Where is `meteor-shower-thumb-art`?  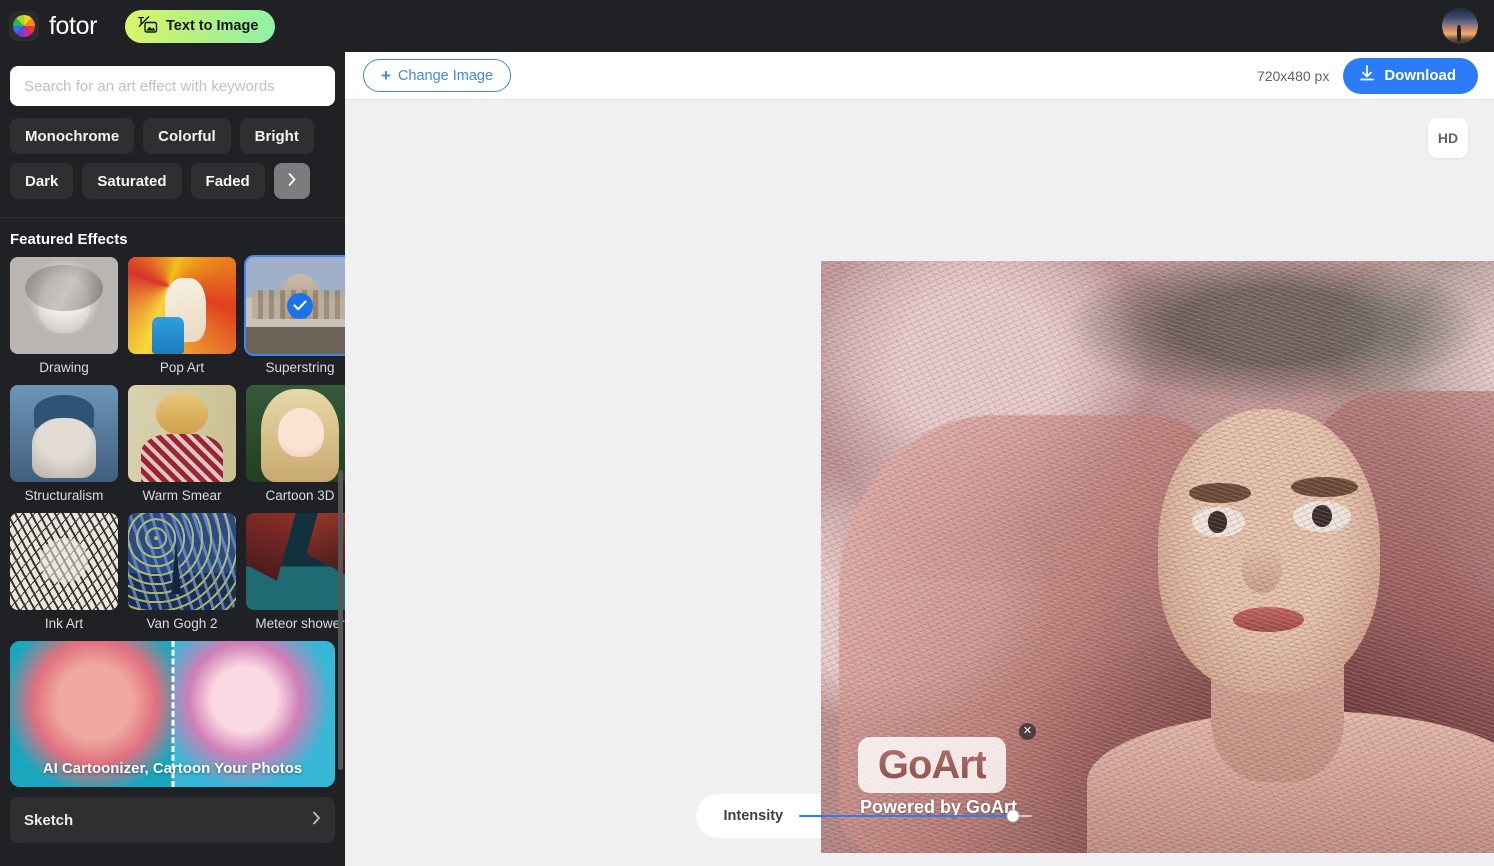
meteor-shower-thumb-art is located at coordinates (295, 561).